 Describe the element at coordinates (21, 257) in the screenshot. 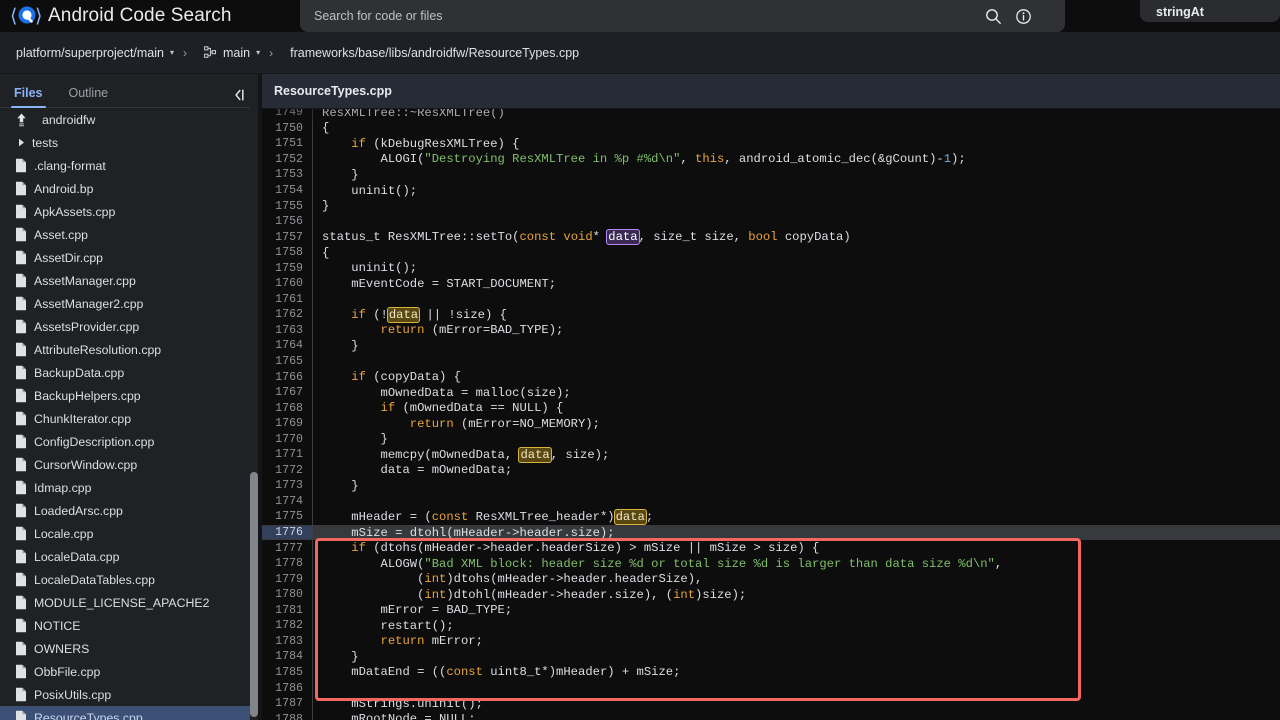

I see `file-icon` at that location.